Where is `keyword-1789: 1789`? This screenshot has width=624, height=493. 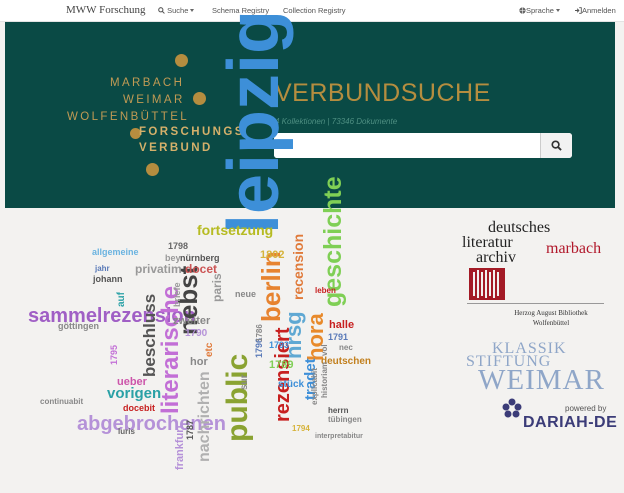 keyword-1789: 1789 is located at coordinates (281, 365).